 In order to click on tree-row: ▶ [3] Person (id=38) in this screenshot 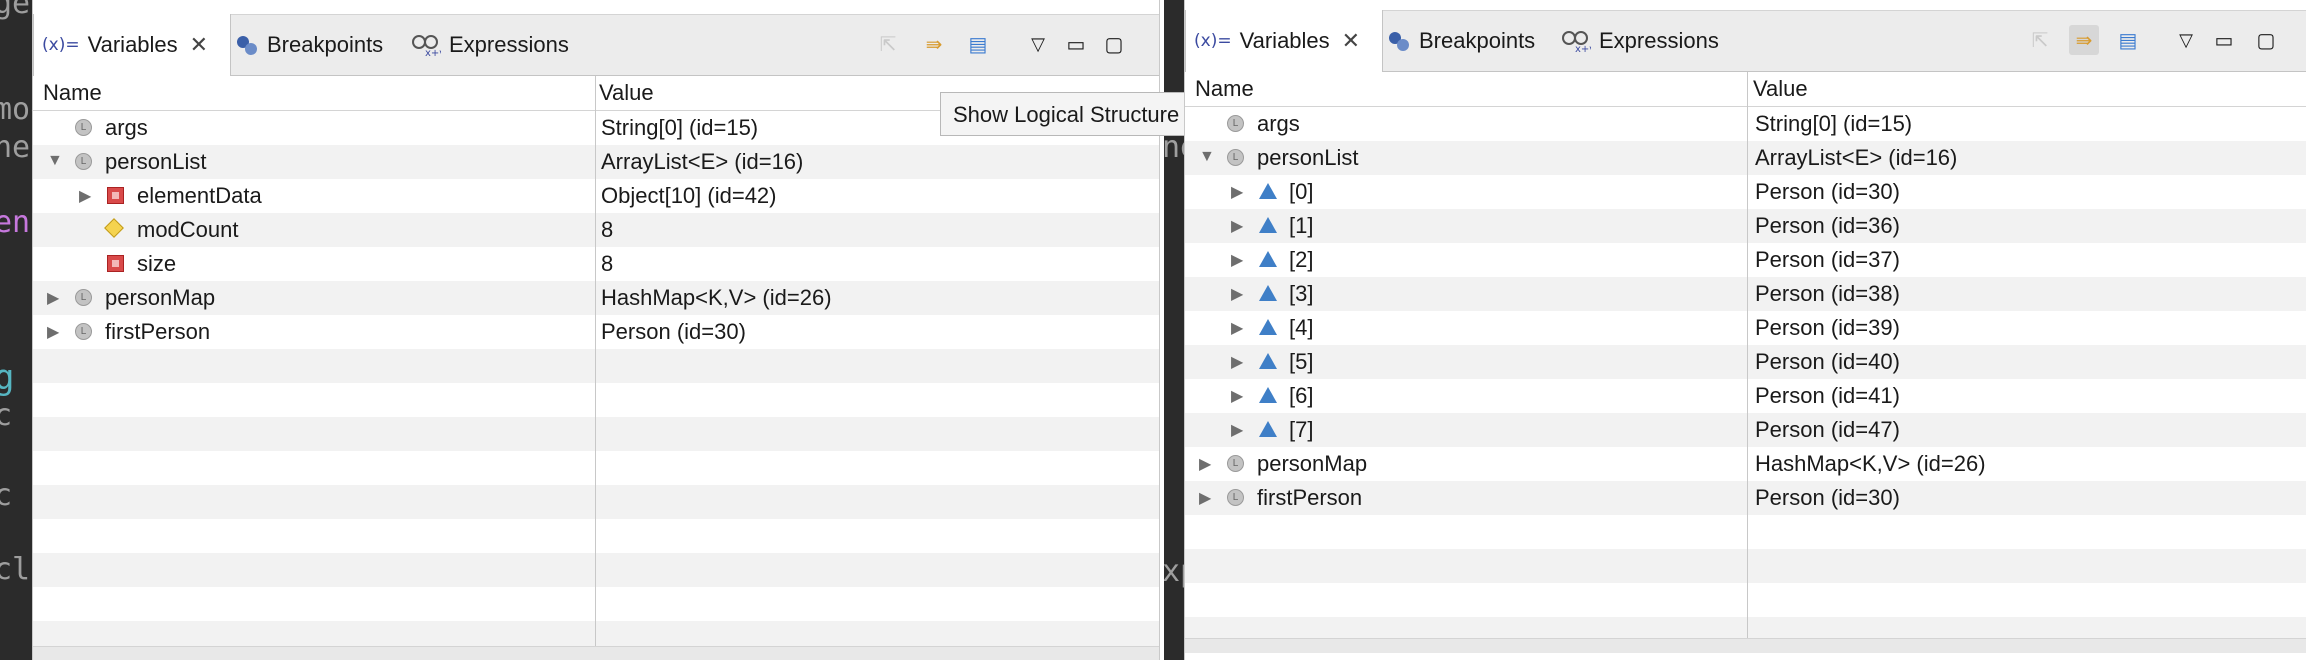, I will do `click(1745, 294)`.